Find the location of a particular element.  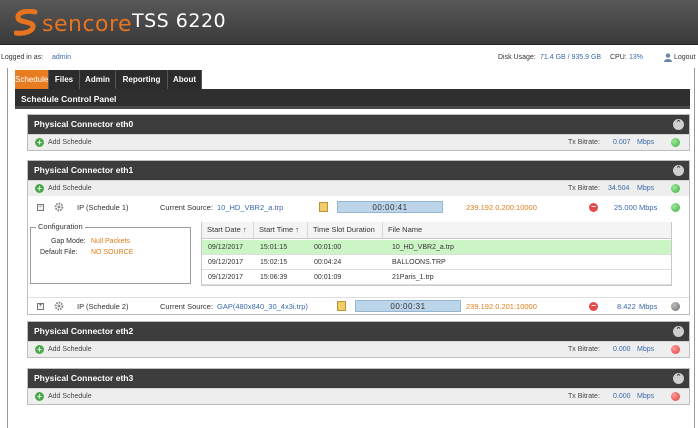

connector-eth3-panel is located at coordinates (358, 386).